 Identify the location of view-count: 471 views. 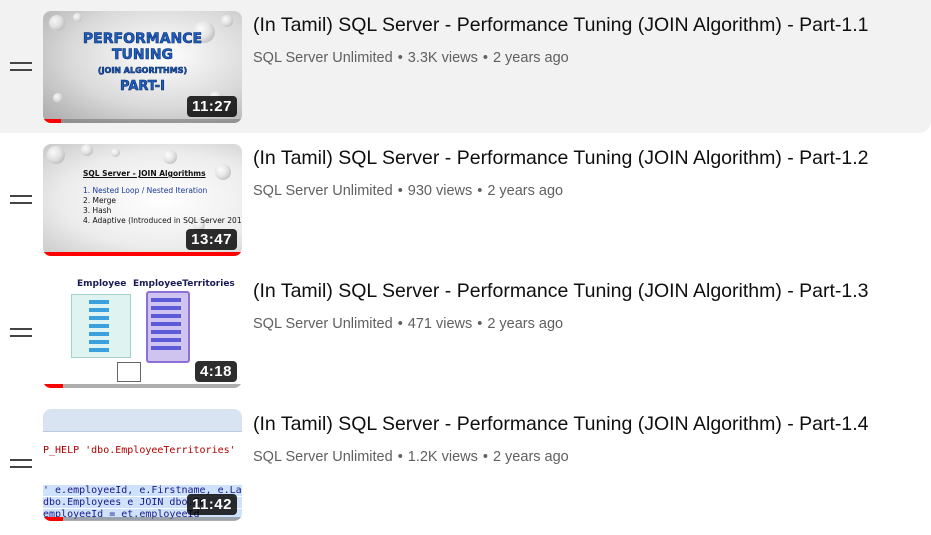
(440, 324).